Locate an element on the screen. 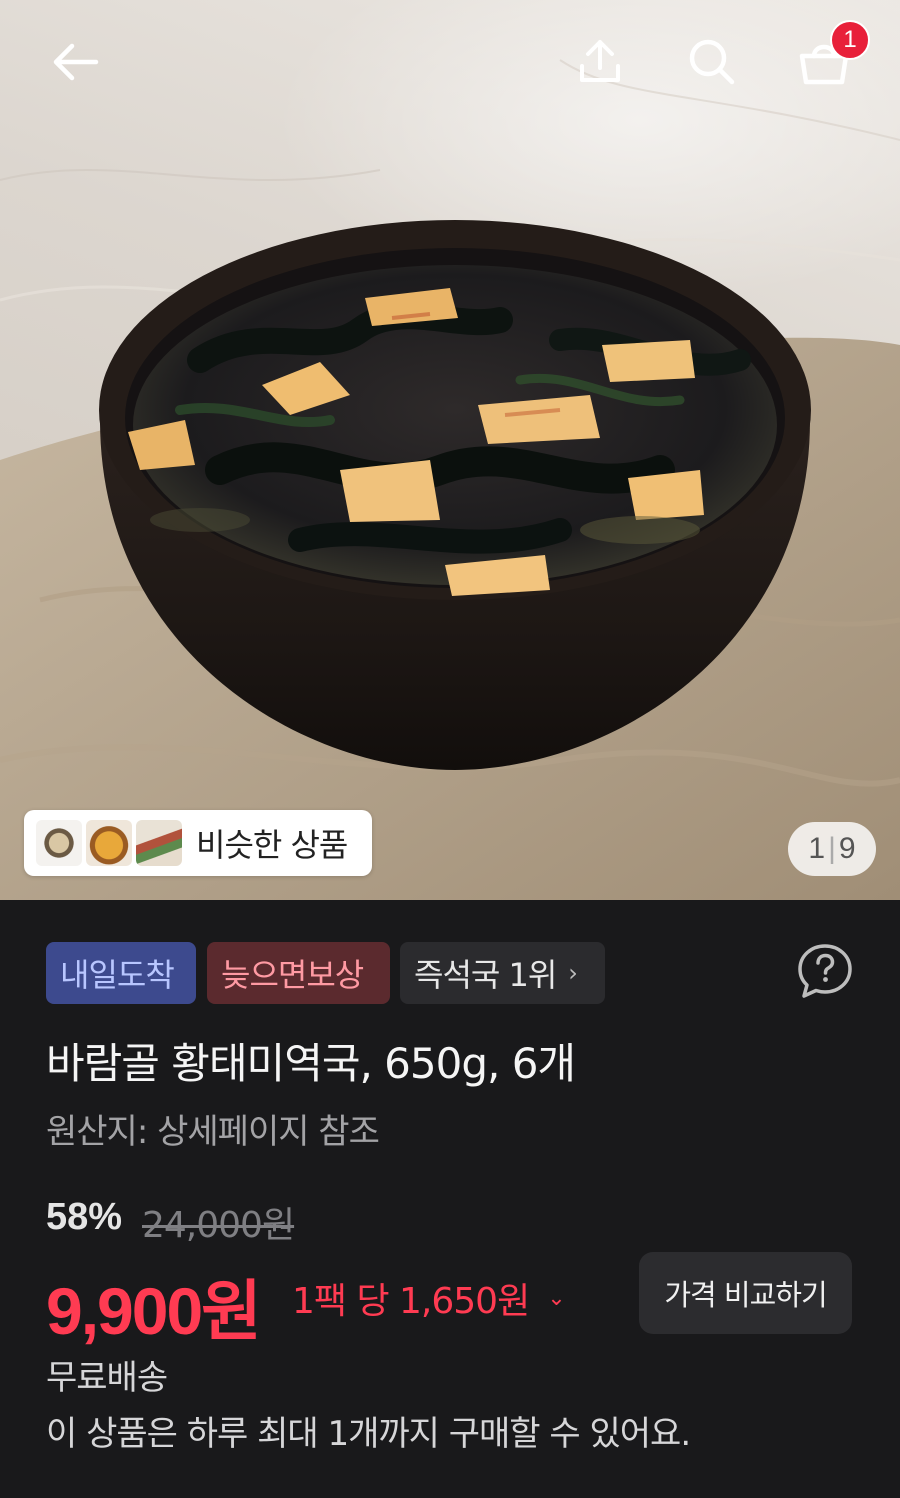 Image resolution: width=900 pixels, height=1498 pixels. unit-price-dropdown: 1팩 당 1,650원 ⌄ is located at coordinates (429, 1298).